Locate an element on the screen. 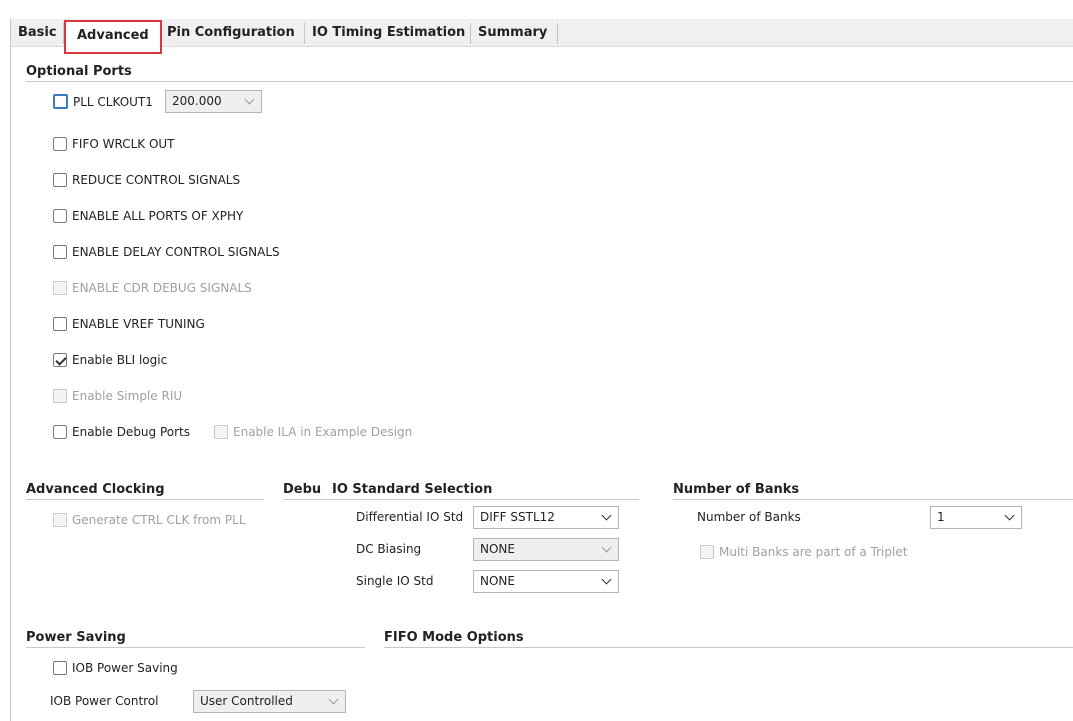 This screenshot has width=1073, height=721. enable-all-ports-xphy-checkbox is located at coordinates (60, 216).